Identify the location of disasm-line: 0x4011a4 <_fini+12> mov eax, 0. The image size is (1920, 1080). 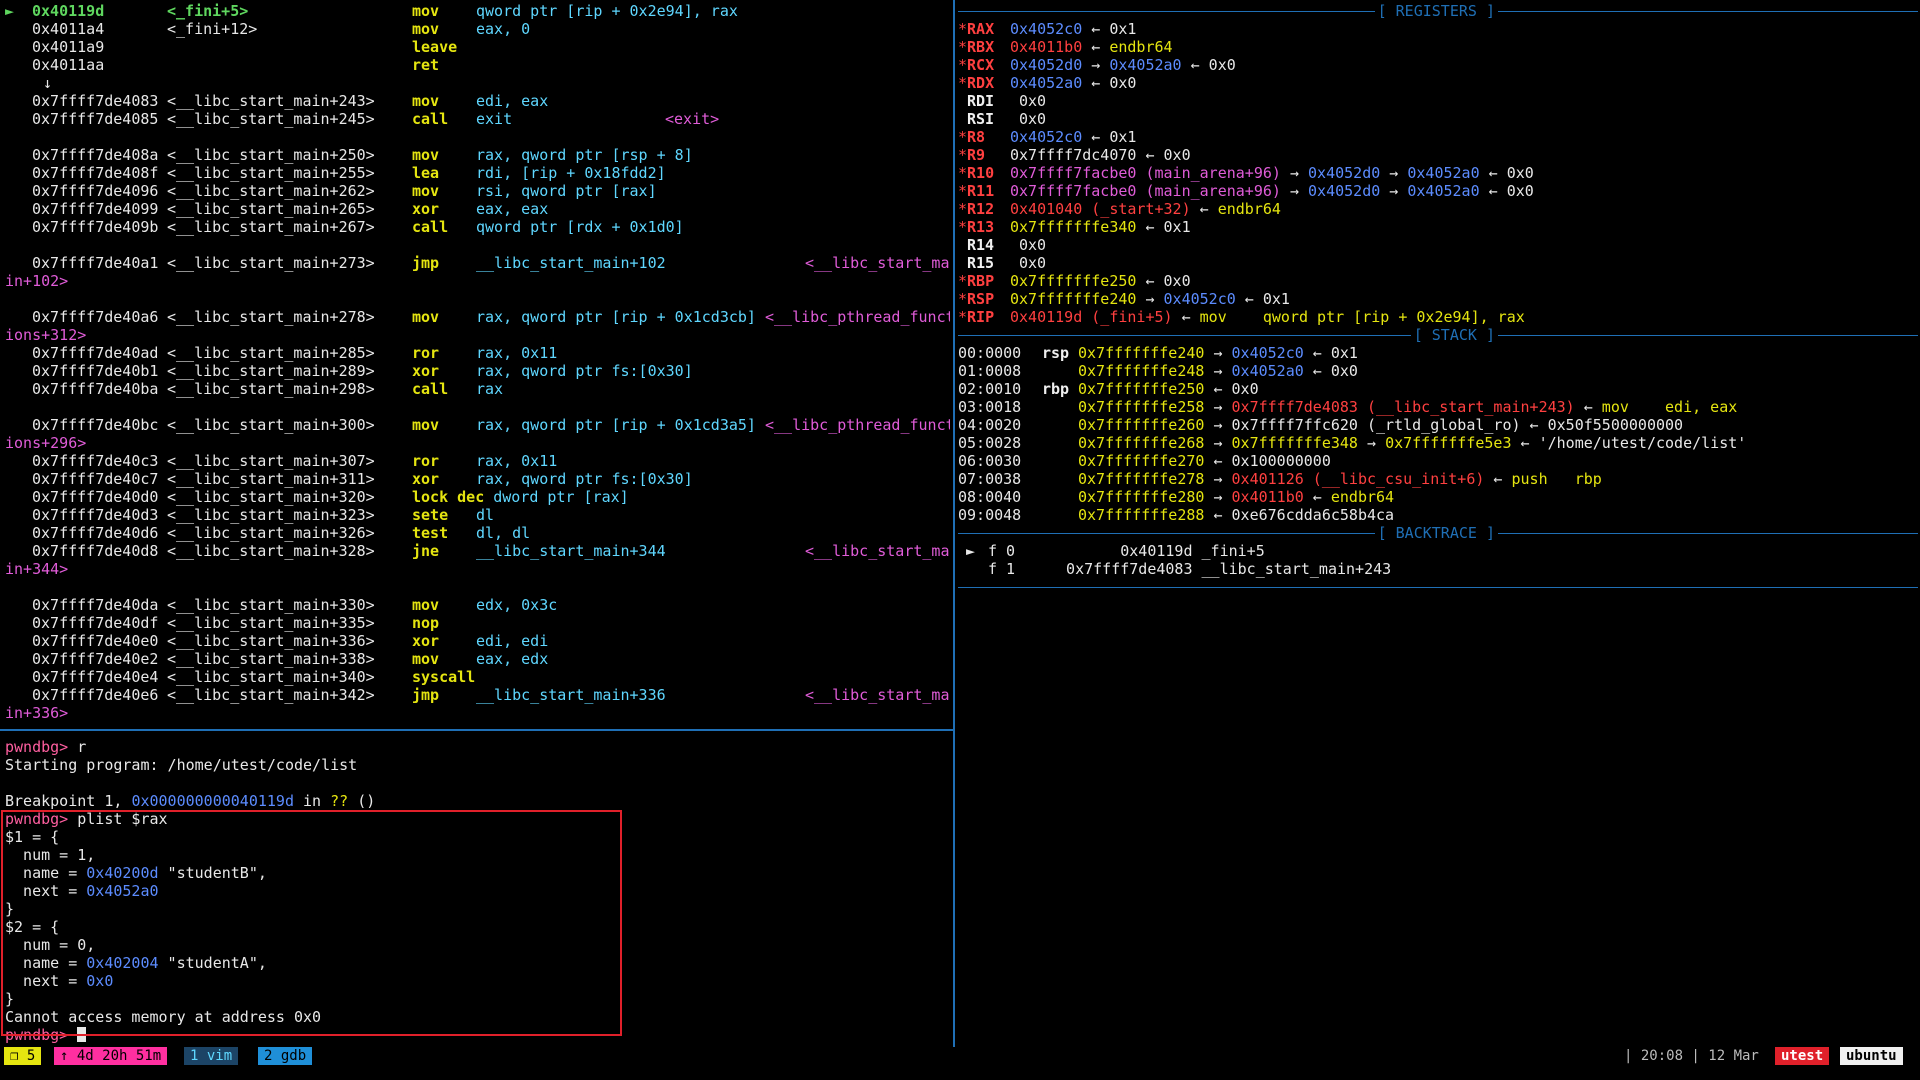
(477, 29).